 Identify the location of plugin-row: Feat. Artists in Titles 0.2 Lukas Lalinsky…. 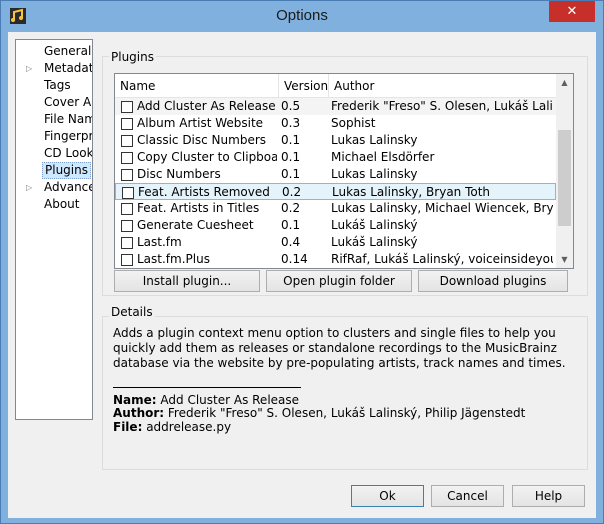
(335, 208).